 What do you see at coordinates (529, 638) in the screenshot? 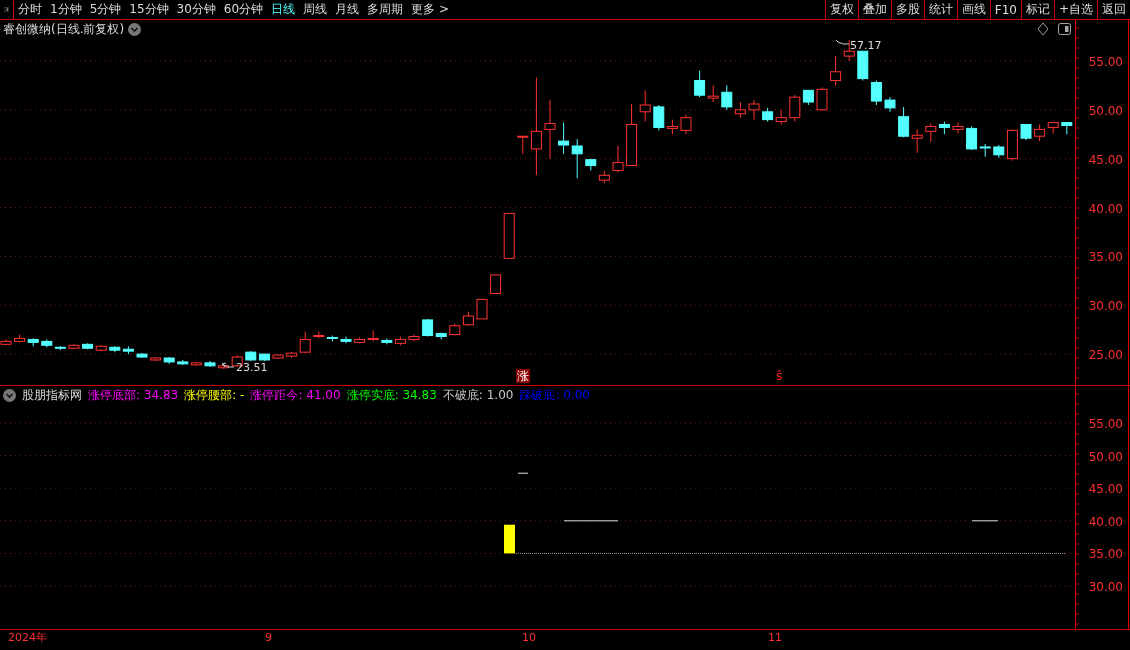
I see `date-label: 10` at bounding box center [529, 638].